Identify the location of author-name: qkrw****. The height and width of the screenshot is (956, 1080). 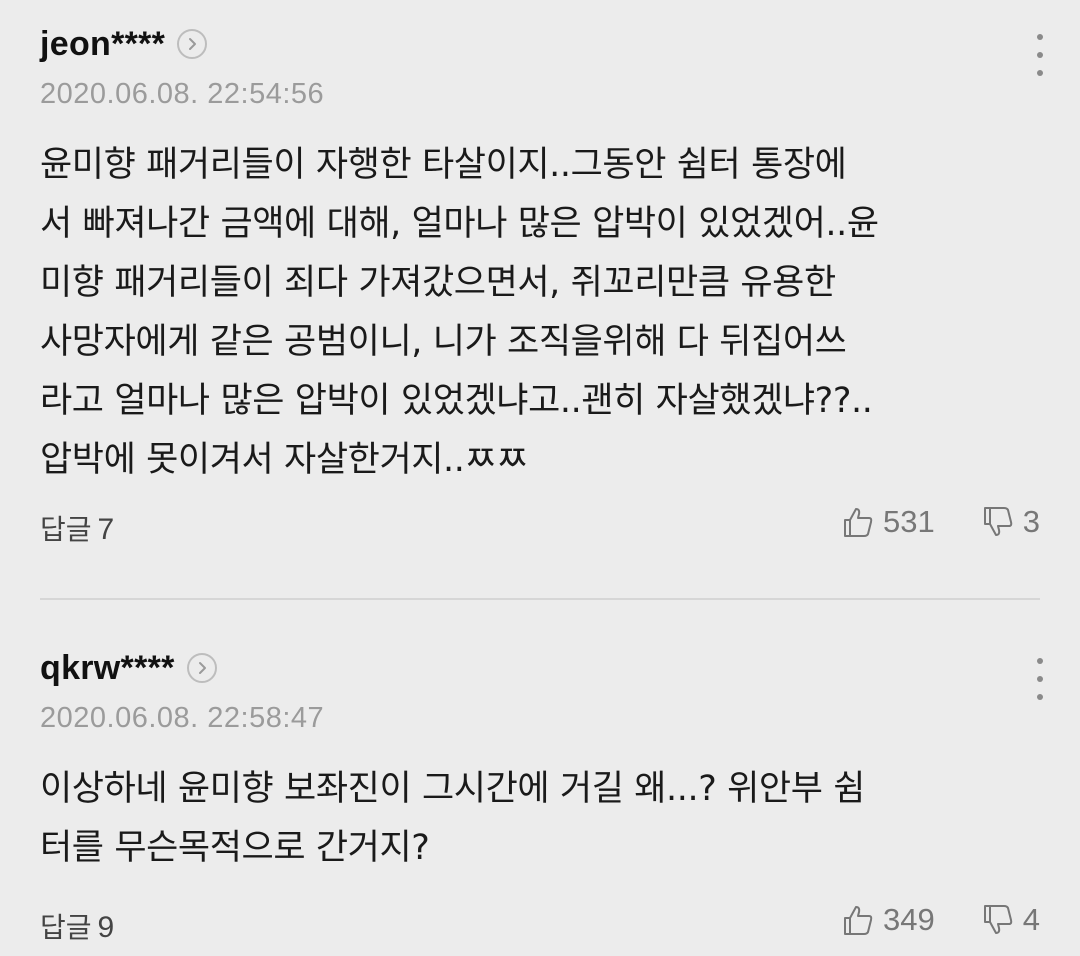
(107, 668).